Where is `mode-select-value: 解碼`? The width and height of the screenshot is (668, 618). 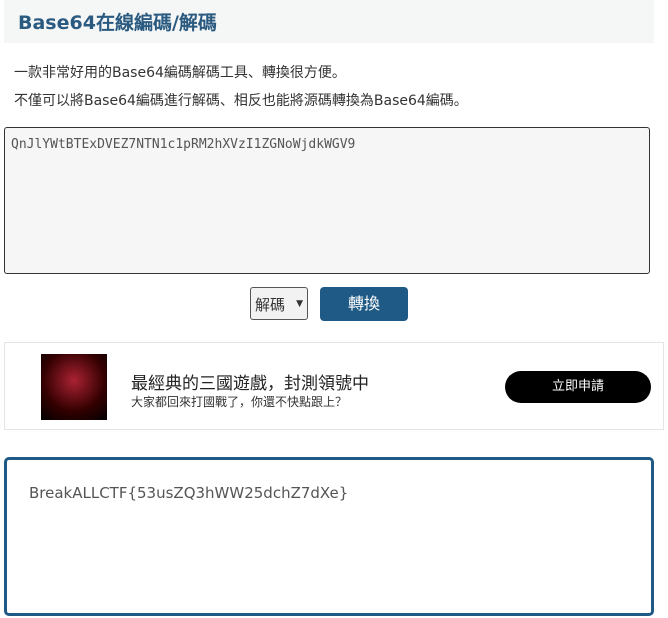 mode-select-value: 解碼 is located at coordinates (270, 305).